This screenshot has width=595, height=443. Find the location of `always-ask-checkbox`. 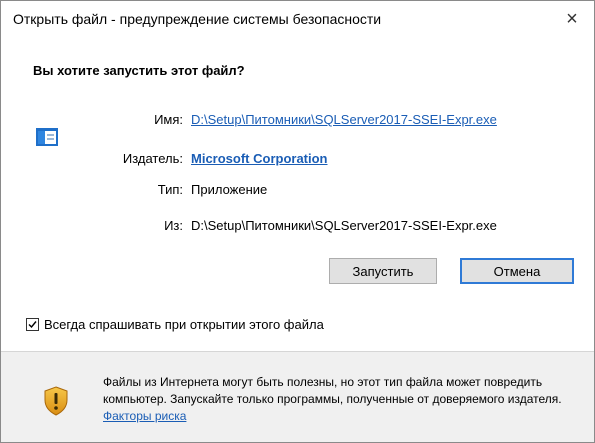

always-ask-checkbox is located at coordinates (32, 324).